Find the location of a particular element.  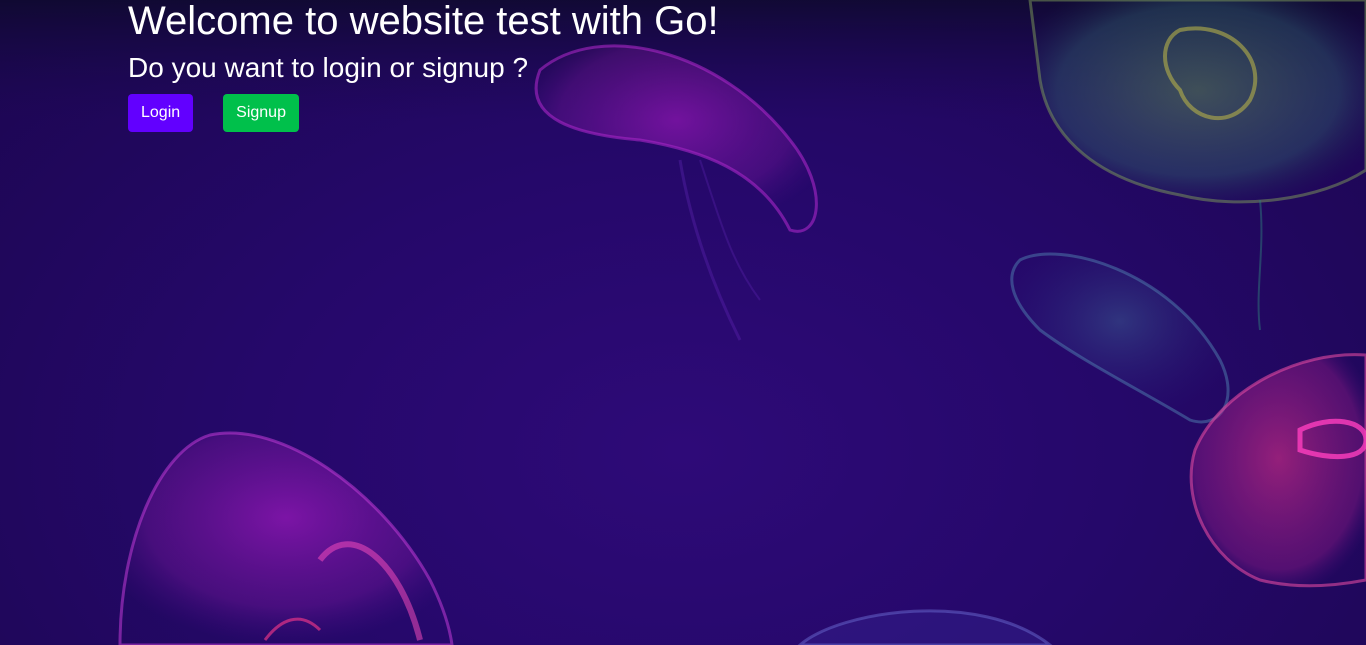

auth-actions: Login Signup is located at coordinates (213, 113).